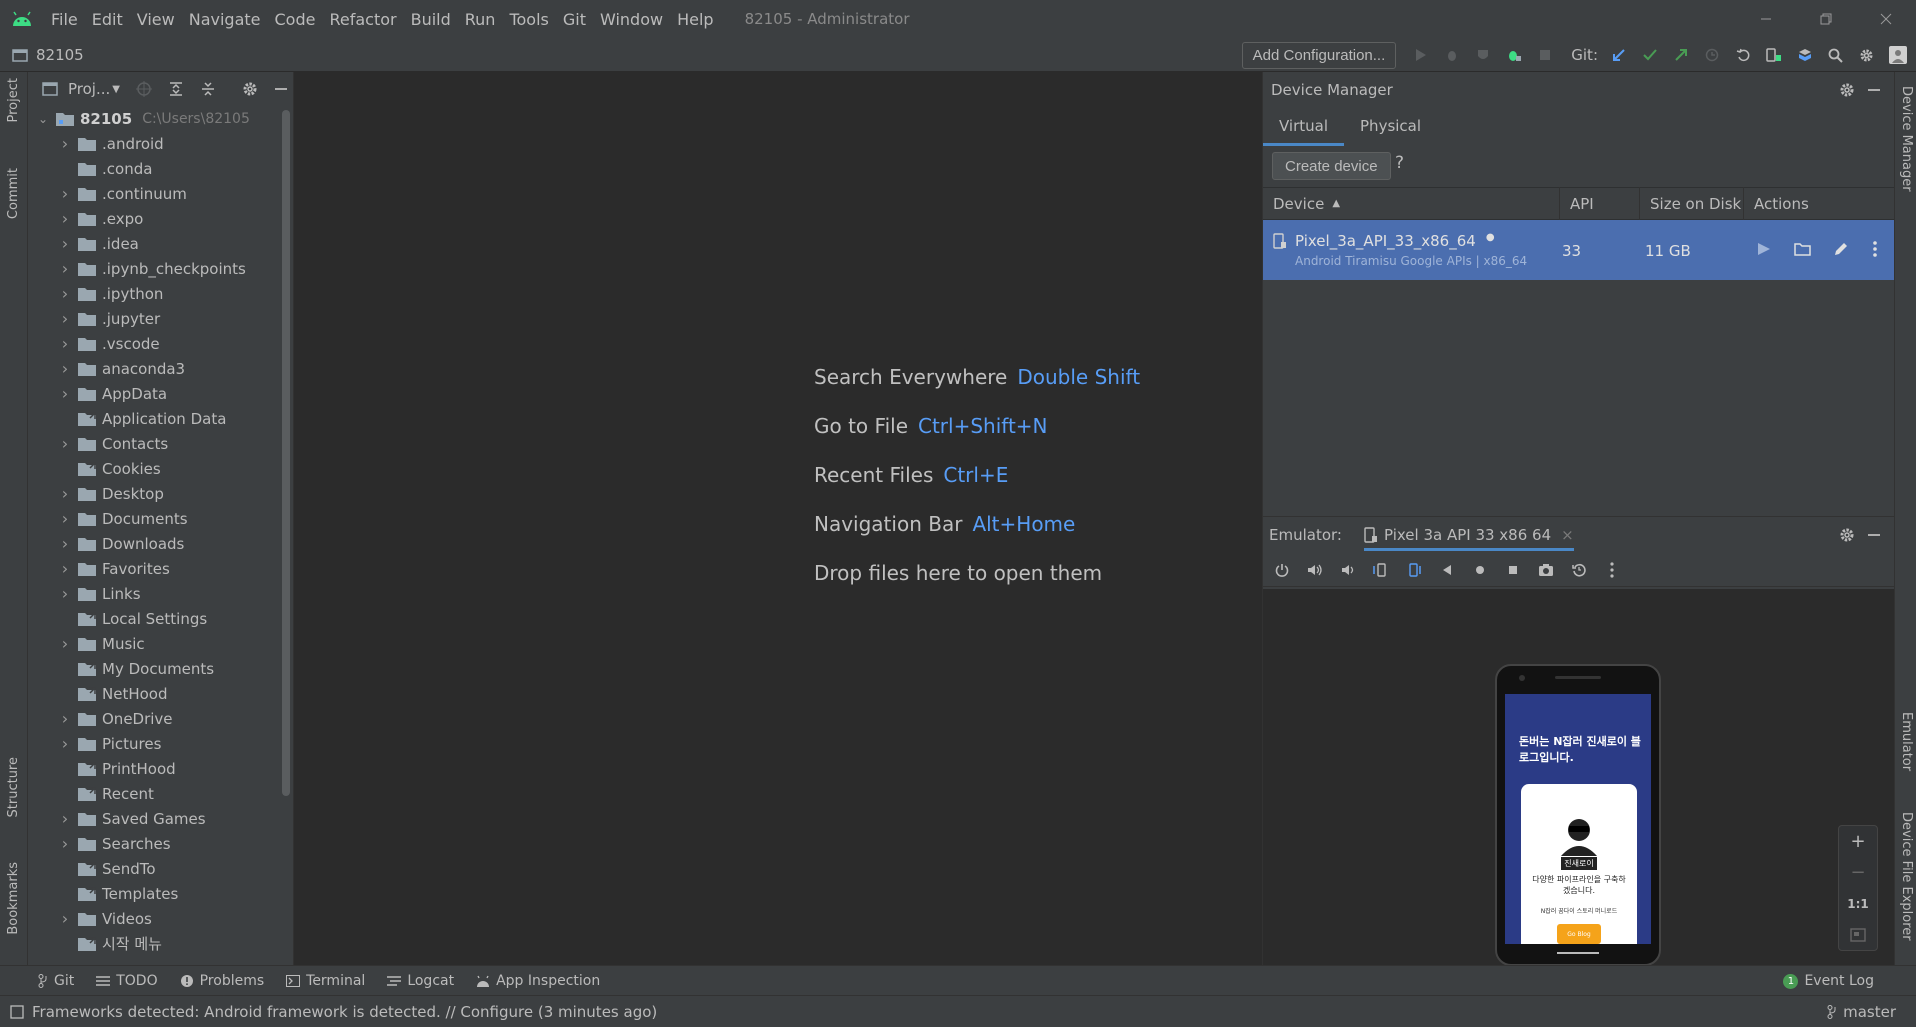 The height and width of the screenshot is (1027, 1916). I want to click on column-api: API, so click(1600, 203).